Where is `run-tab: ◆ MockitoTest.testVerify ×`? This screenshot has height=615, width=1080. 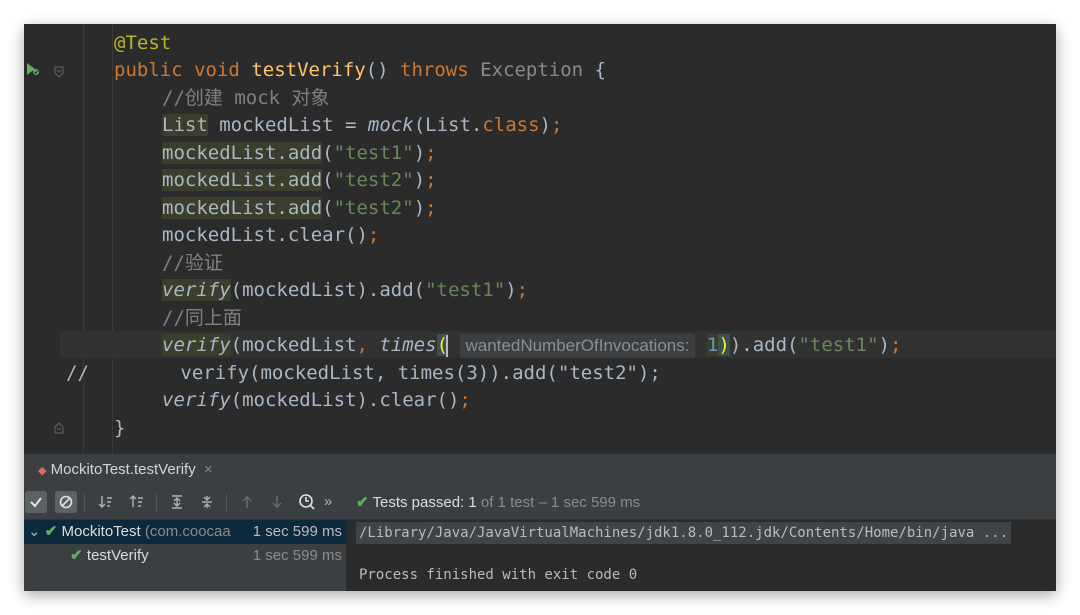 run-tab: ◆ MockitoTest.testVerify × is located at coordinates (125, 470).